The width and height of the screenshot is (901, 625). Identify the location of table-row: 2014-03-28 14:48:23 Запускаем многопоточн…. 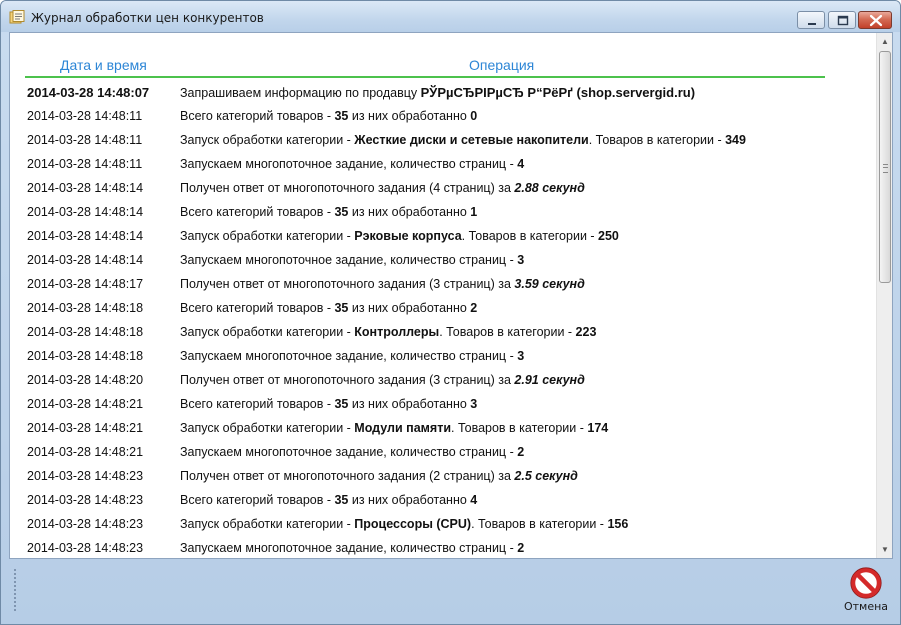
(440, 547).